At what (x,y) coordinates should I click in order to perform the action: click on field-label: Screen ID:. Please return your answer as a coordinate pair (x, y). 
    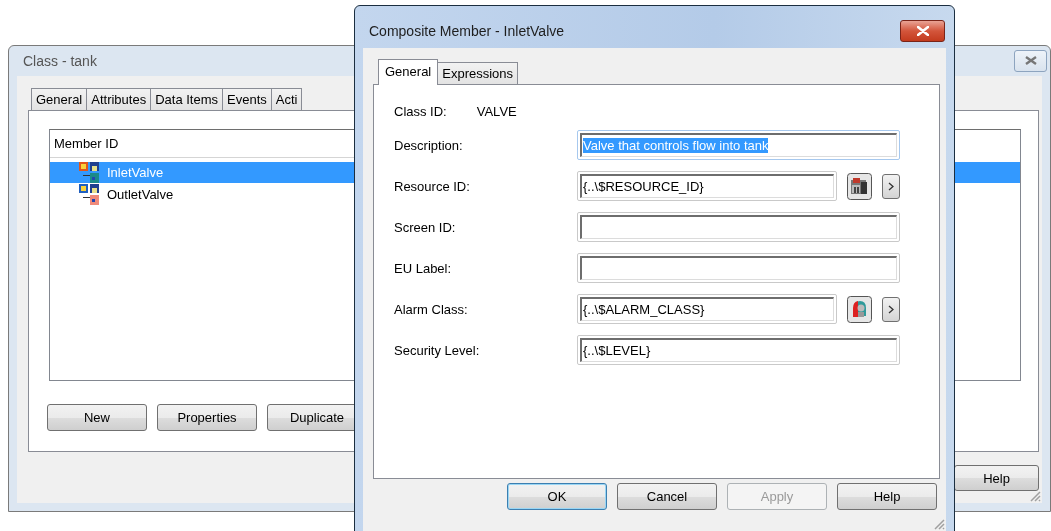
    Looking at the image, I should click on (425, 227).